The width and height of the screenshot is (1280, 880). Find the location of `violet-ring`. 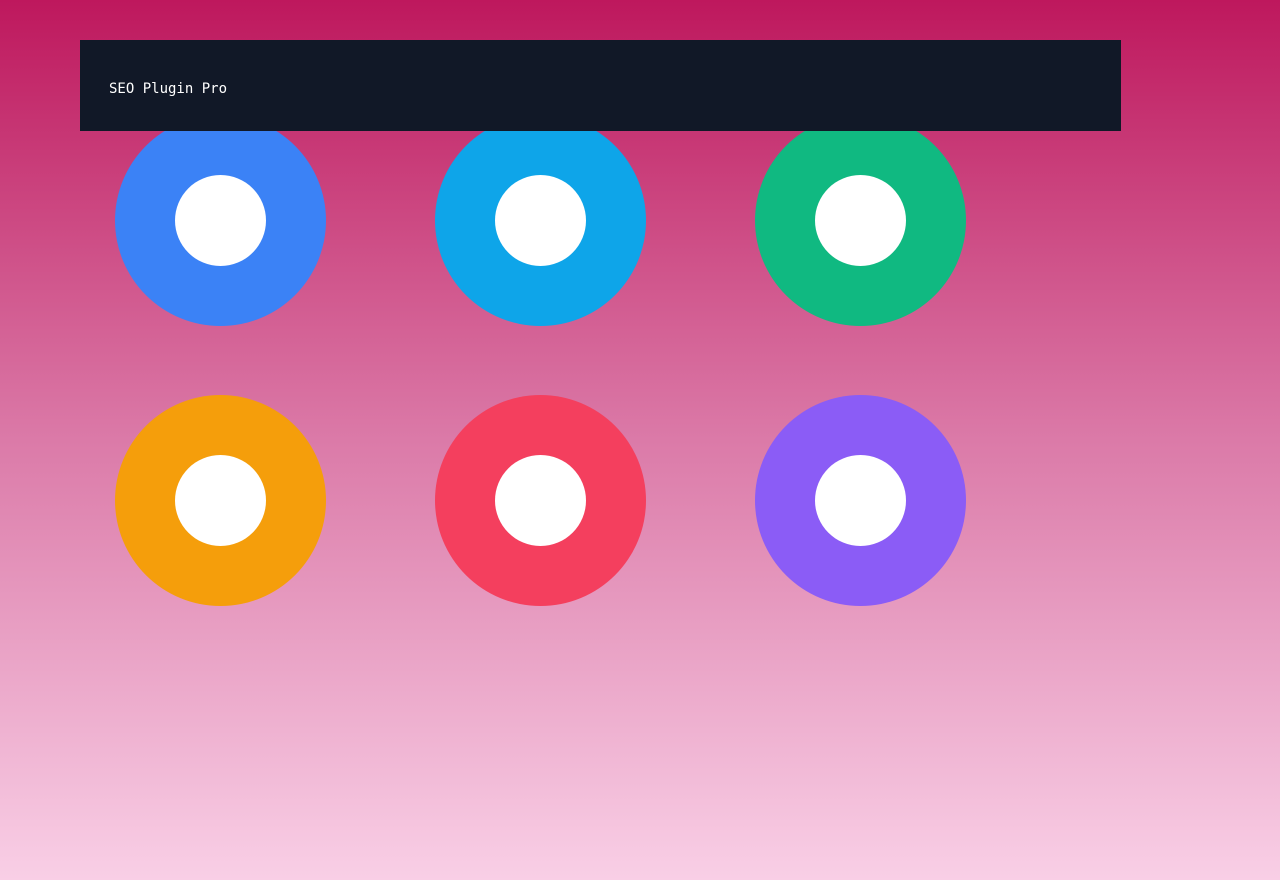

violet-ring is located at coordinates (860, 500).